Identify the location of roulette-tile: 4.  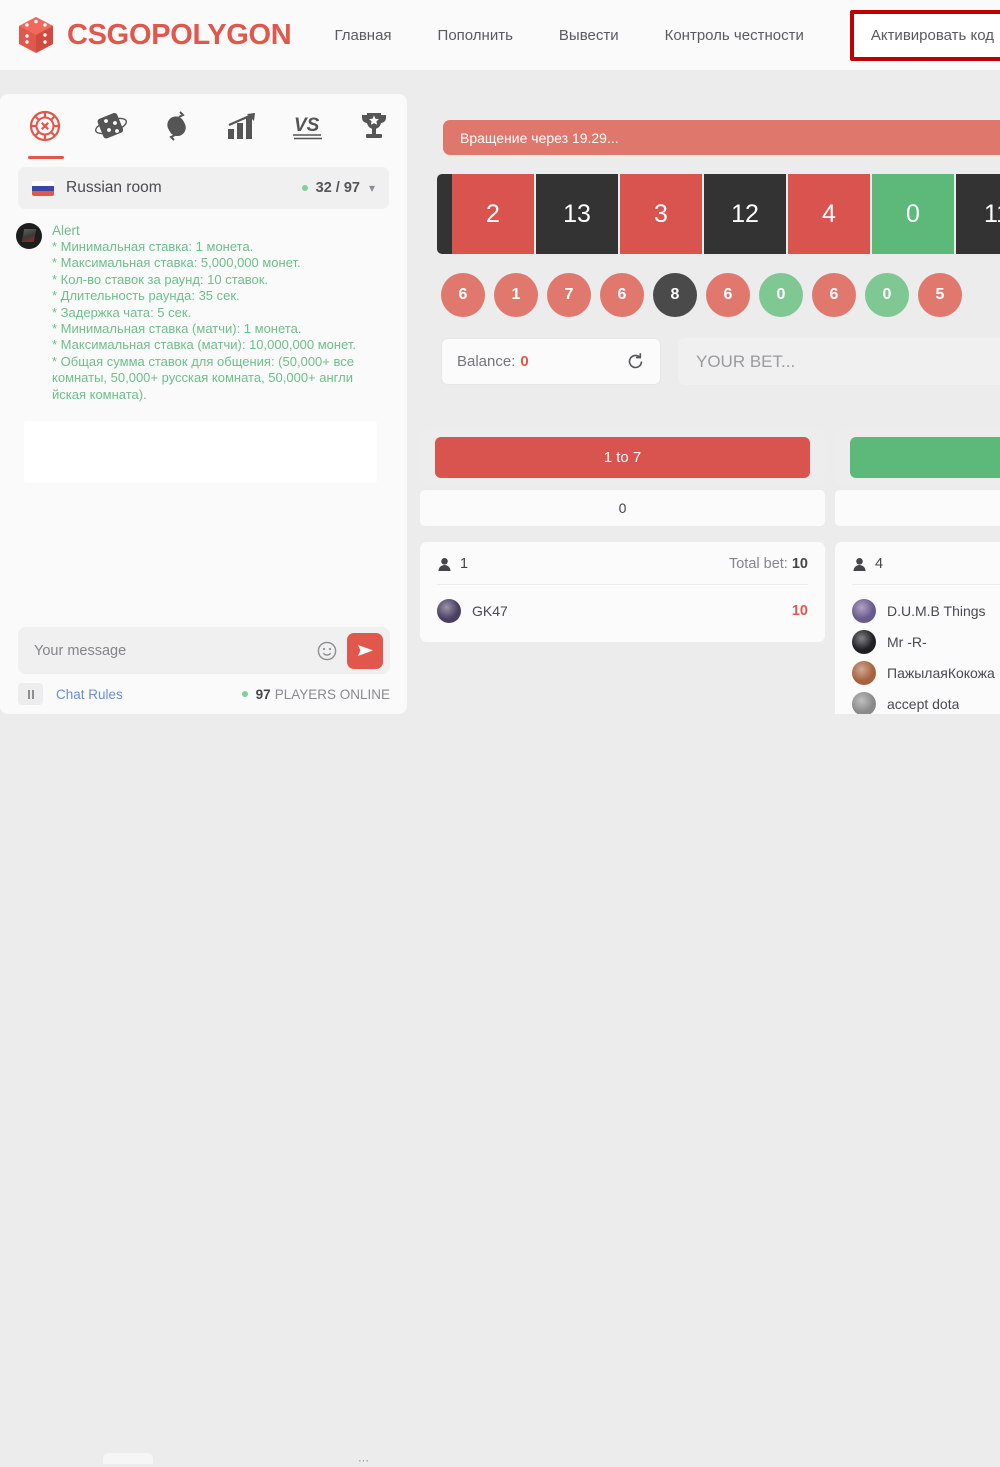
(829, 214).